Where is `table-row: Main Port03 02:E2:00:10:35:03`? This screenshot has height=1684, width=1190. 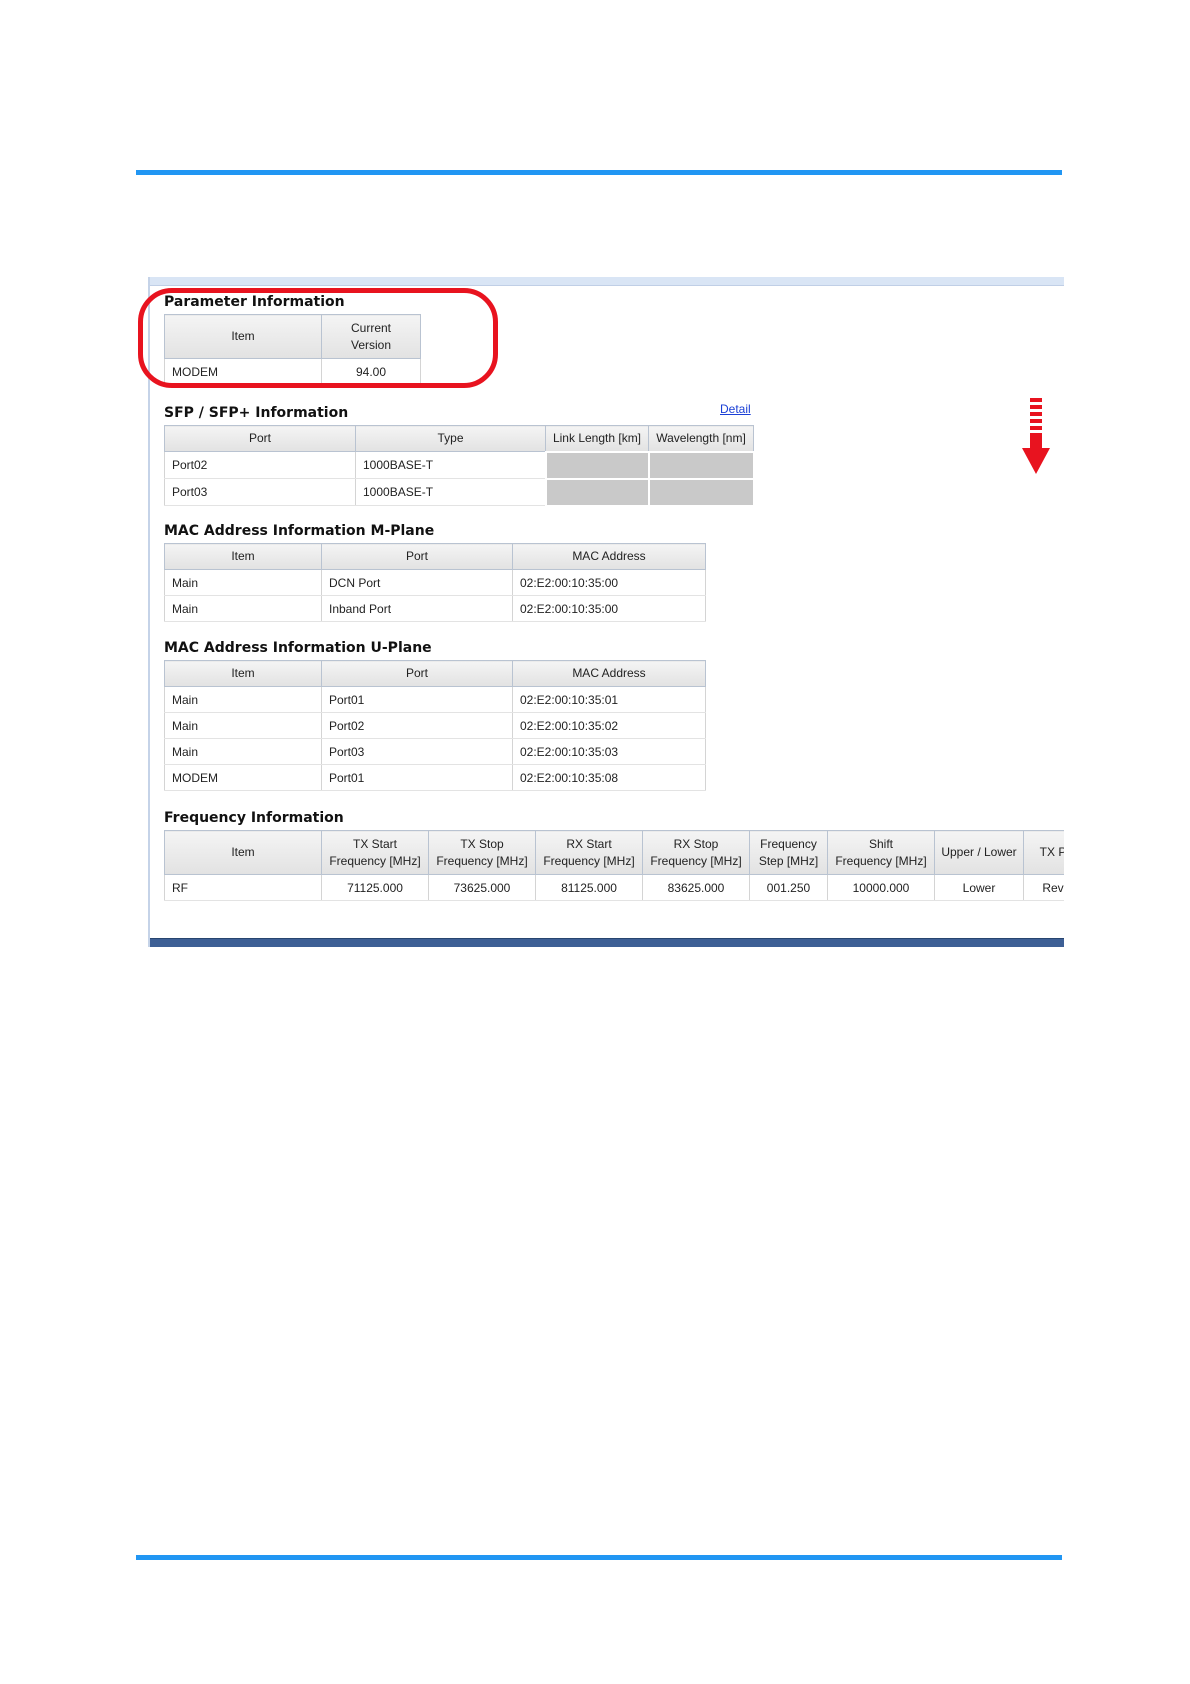
table-row: Main Port03 02:E2:00:10:35:03 is located at coordinates (435, 751).